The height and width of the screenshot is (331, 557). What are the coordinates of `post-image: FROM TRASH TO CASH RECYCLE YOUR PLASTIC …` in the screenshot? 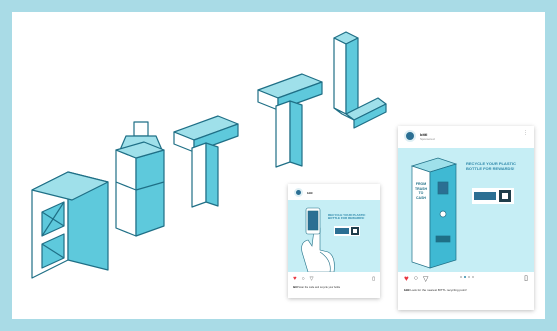 It's located at (466, 210).